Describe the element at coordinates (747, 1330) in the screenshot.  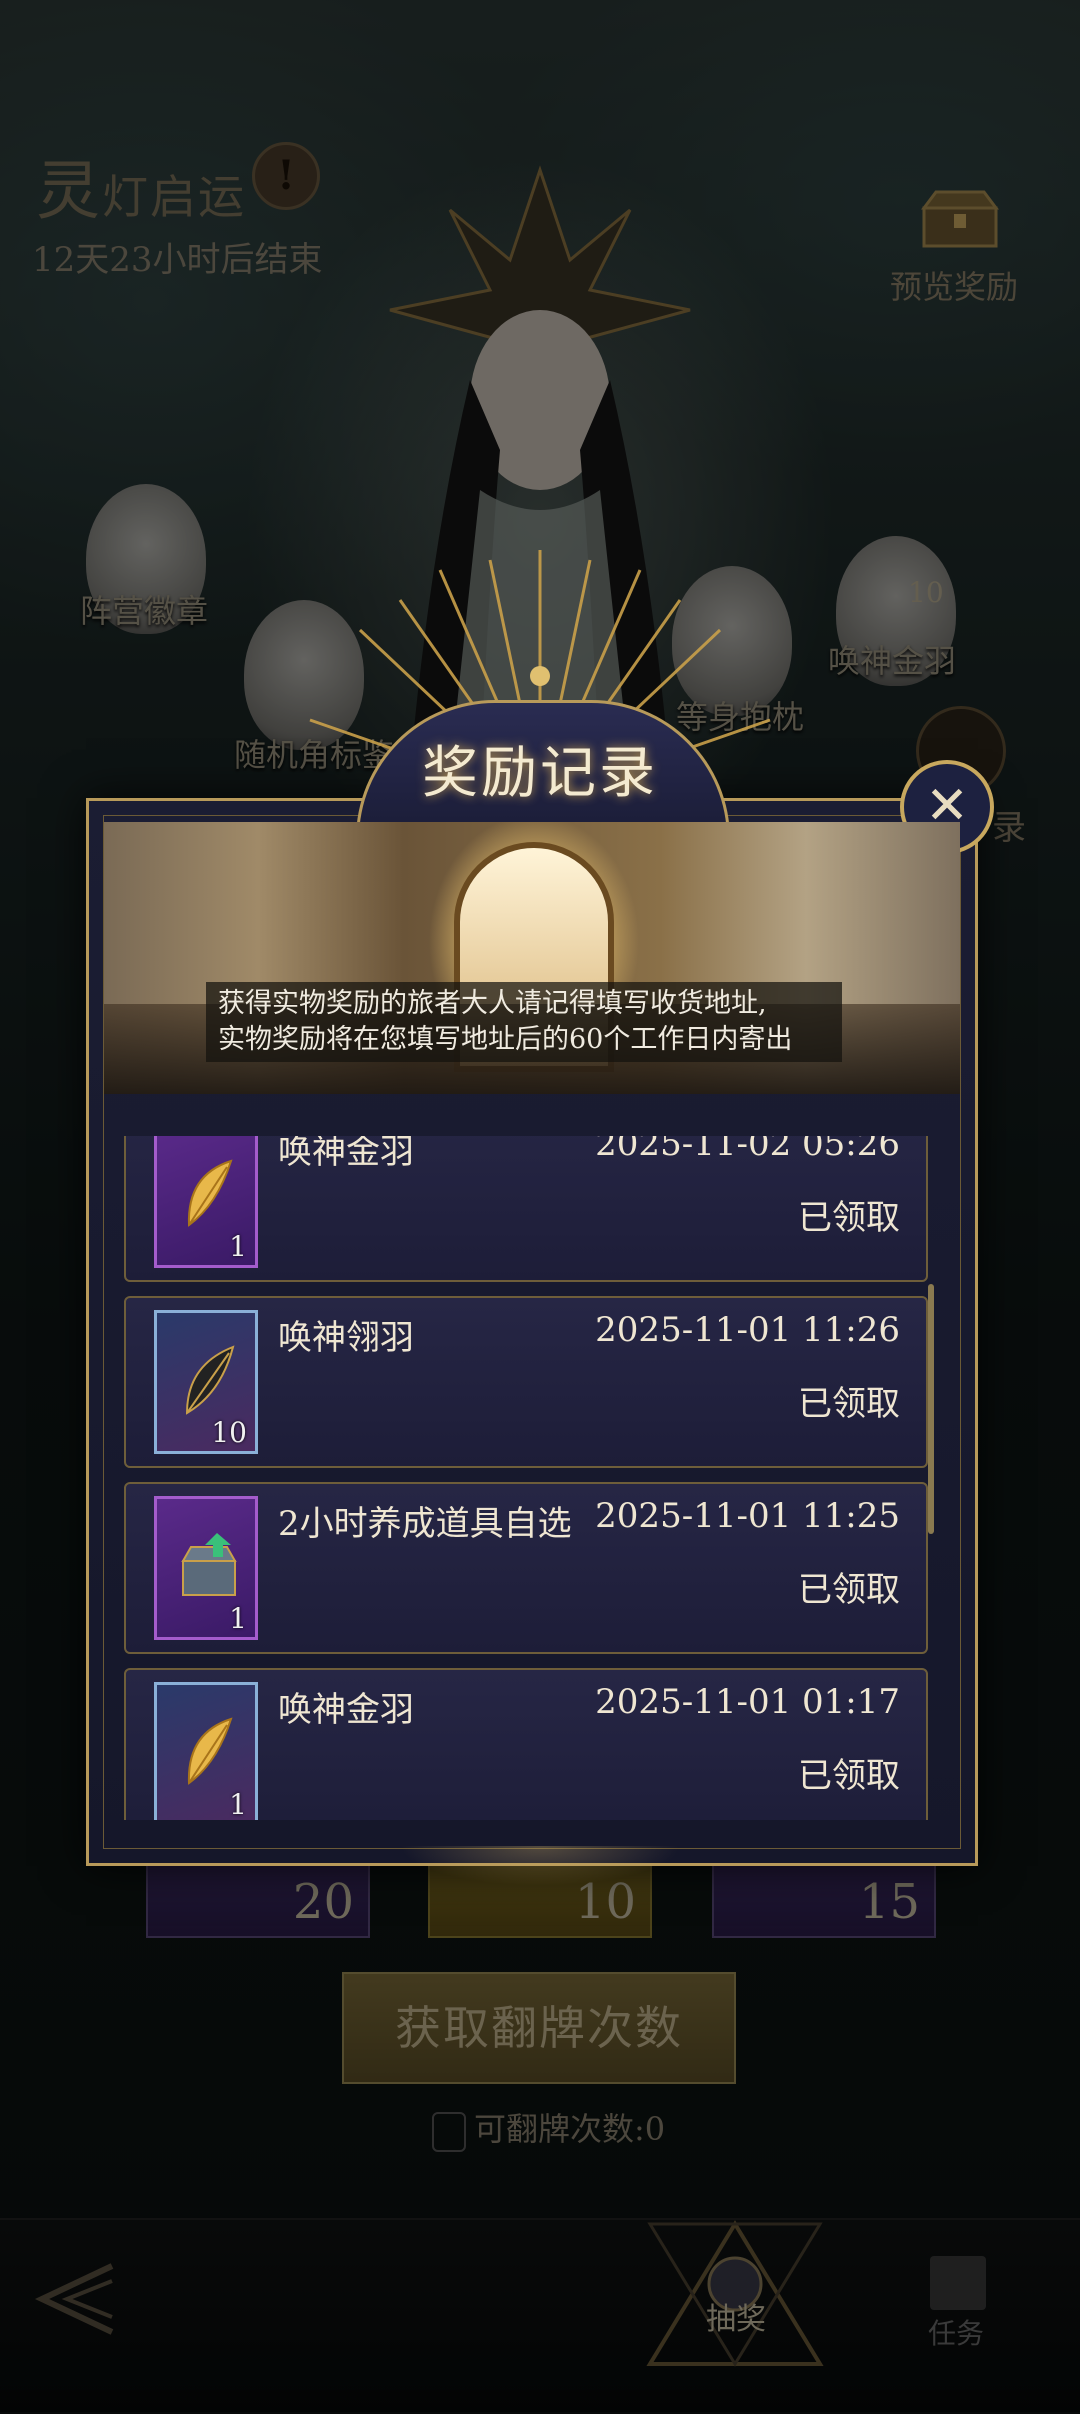
I see `record-time: 2025-11-01 11:26` at that location.